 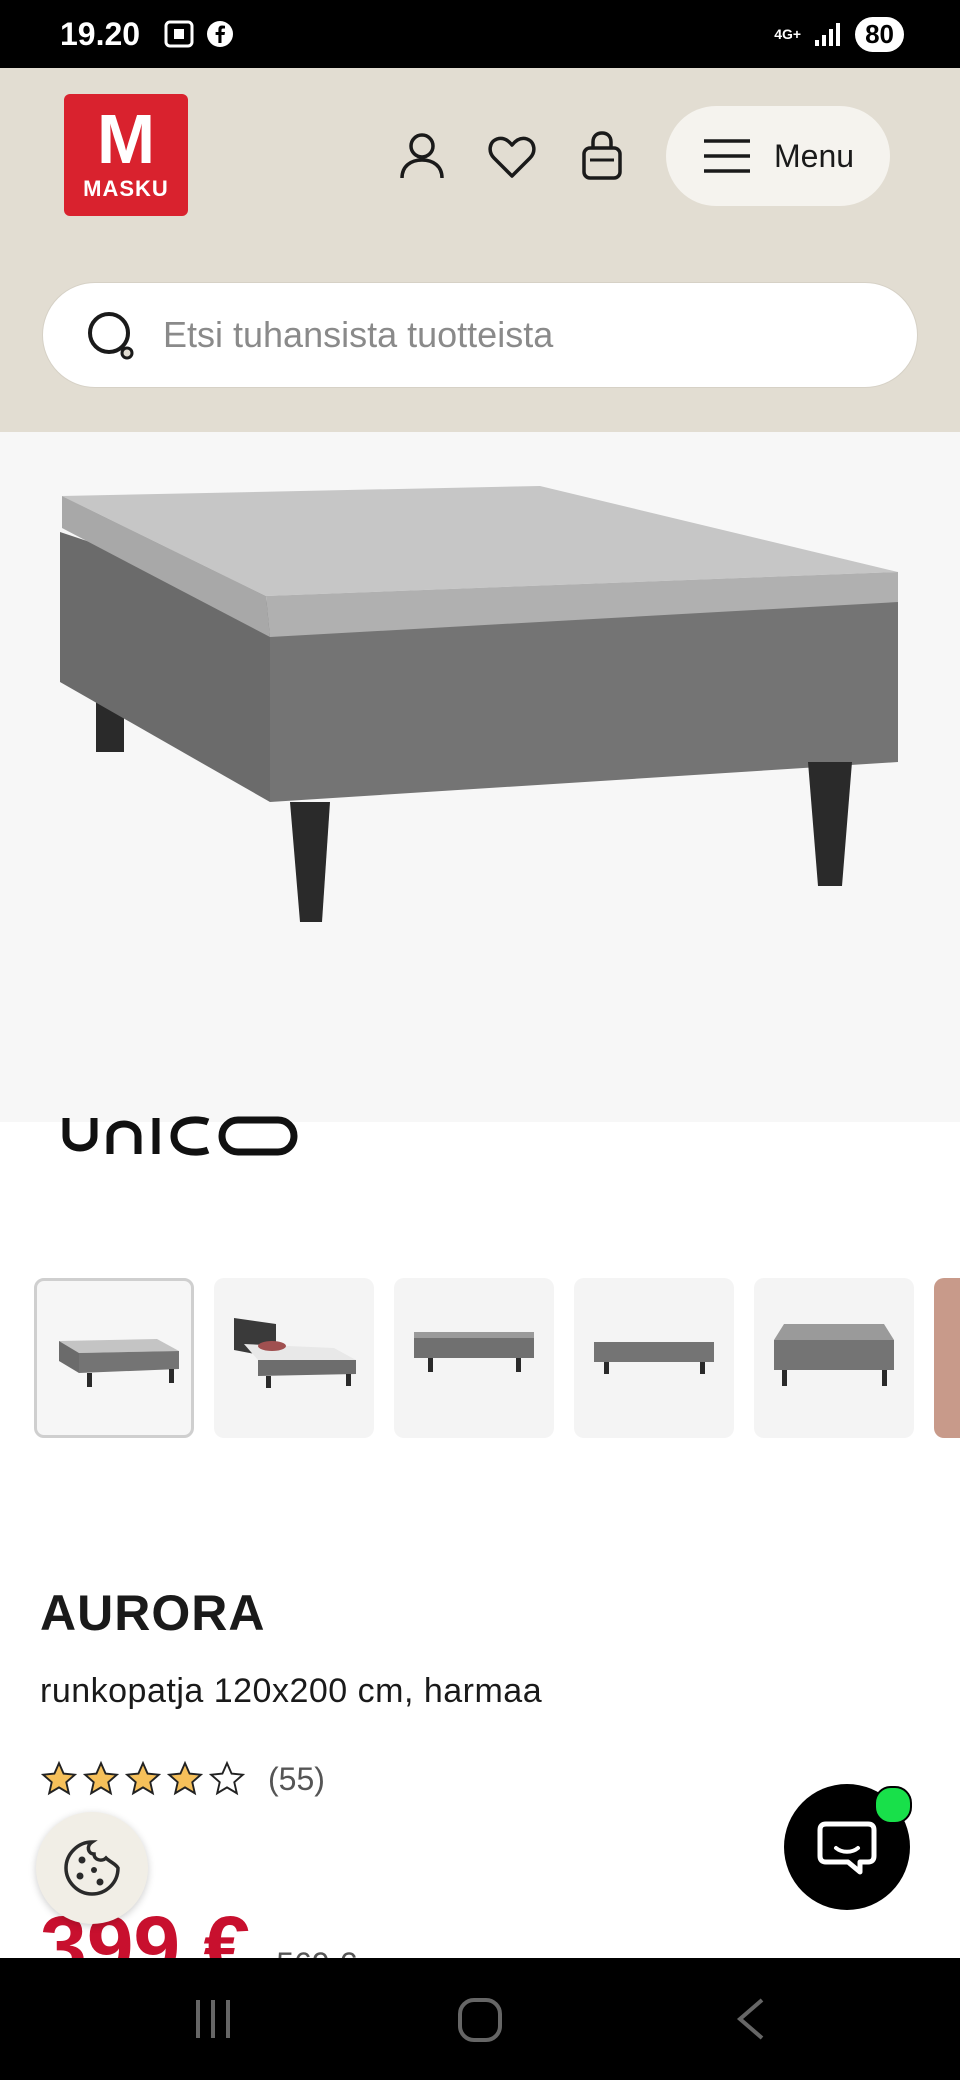 I want to click on review-count: (55), so click(x=296, y=1778).